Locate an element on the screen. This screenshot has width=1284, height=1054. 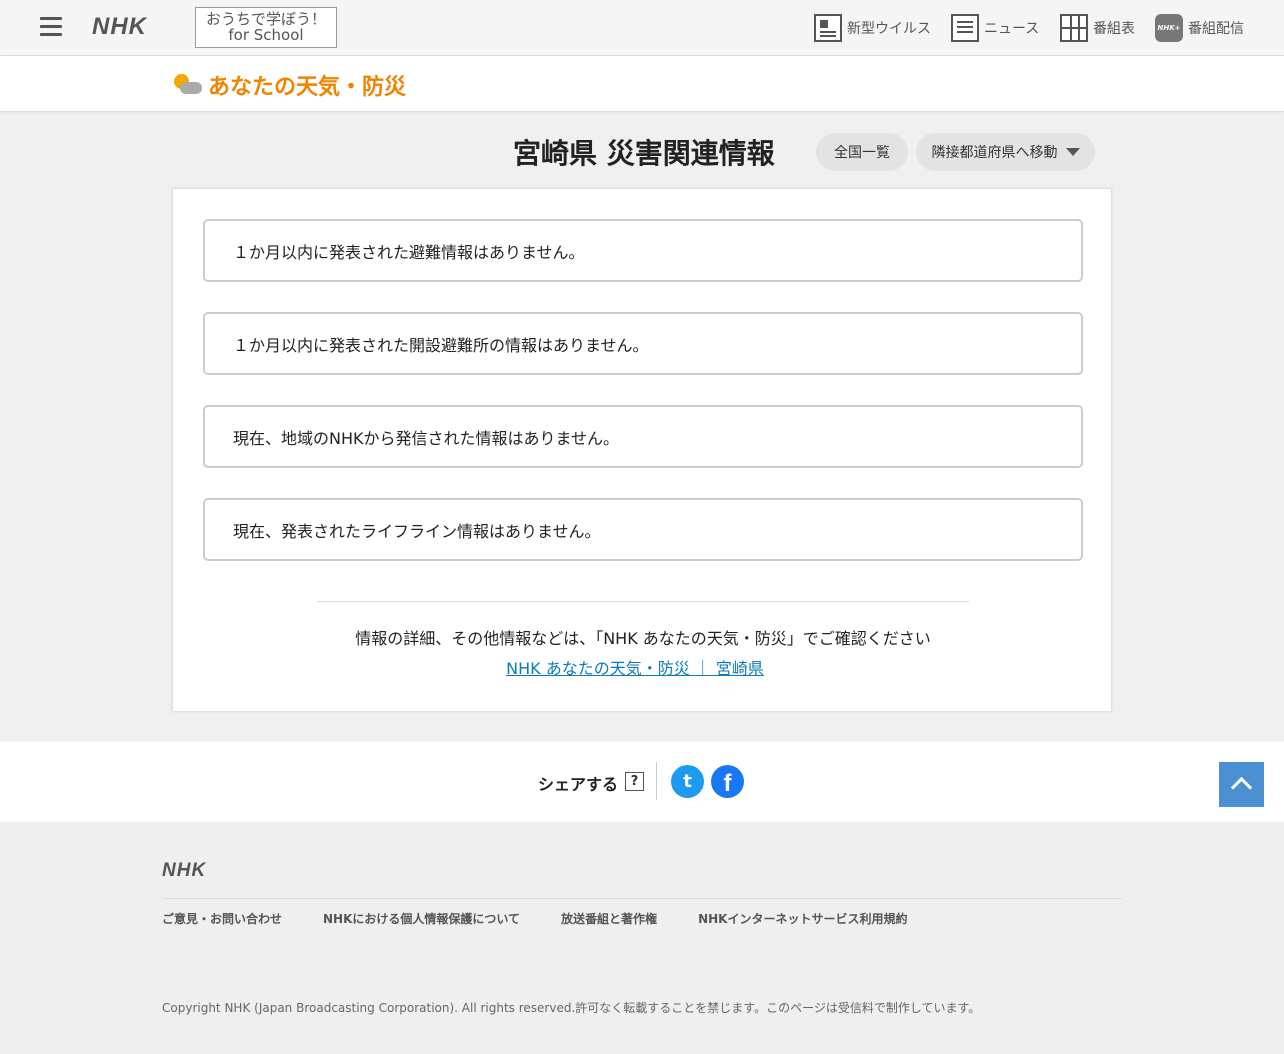
menu-icon is located at coordinates (51, 27).